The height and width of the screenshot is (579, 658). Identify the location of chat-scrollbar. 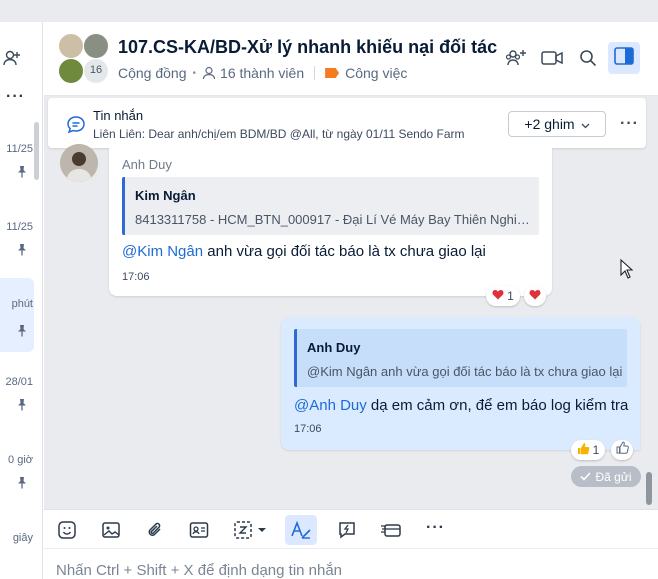
(649, 488).